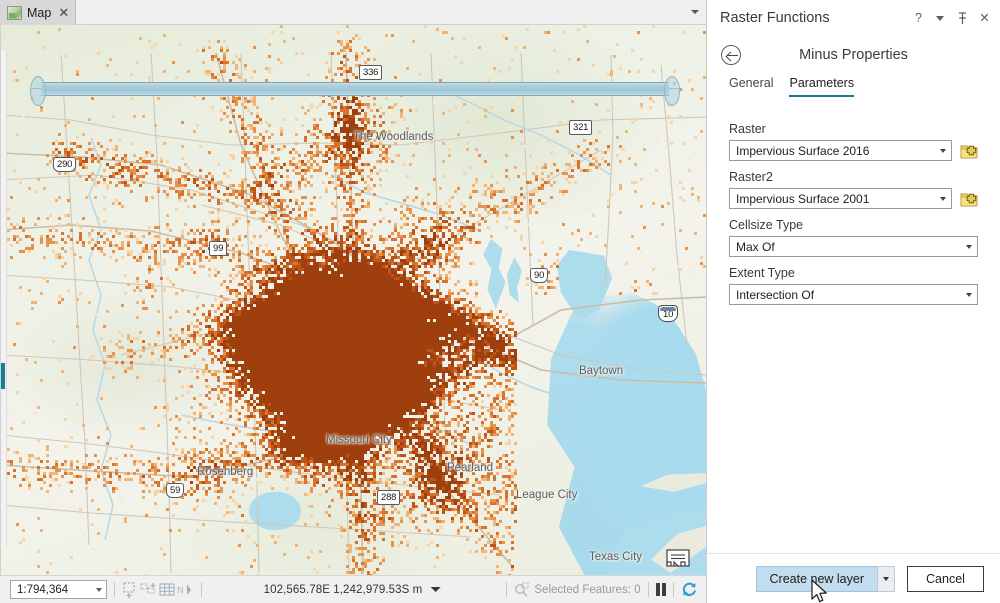  What do you see at coordinates (389, 497) in the screenshot?
I see `highway-shield-icon: 288` at bounding box center [389, 497].